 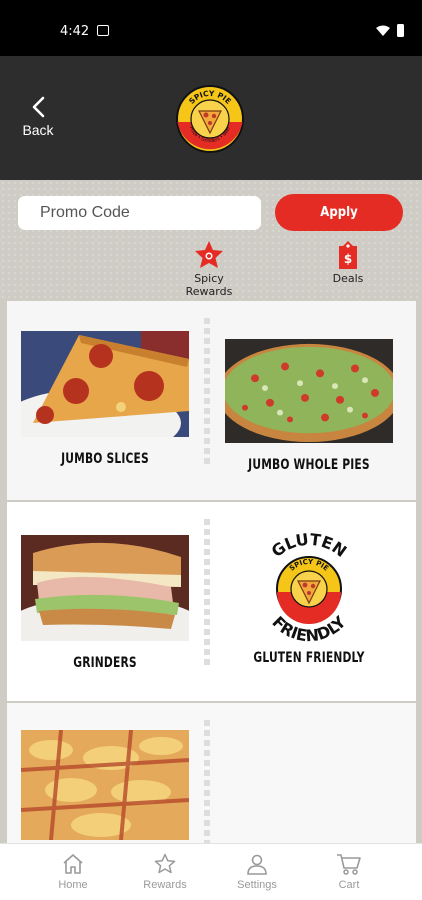 What do you see at coordinates (309, 465) in the screenshot?
I see `menu-item-label: JUMBO WHOLE PIES` at bounding box center [309, 465].